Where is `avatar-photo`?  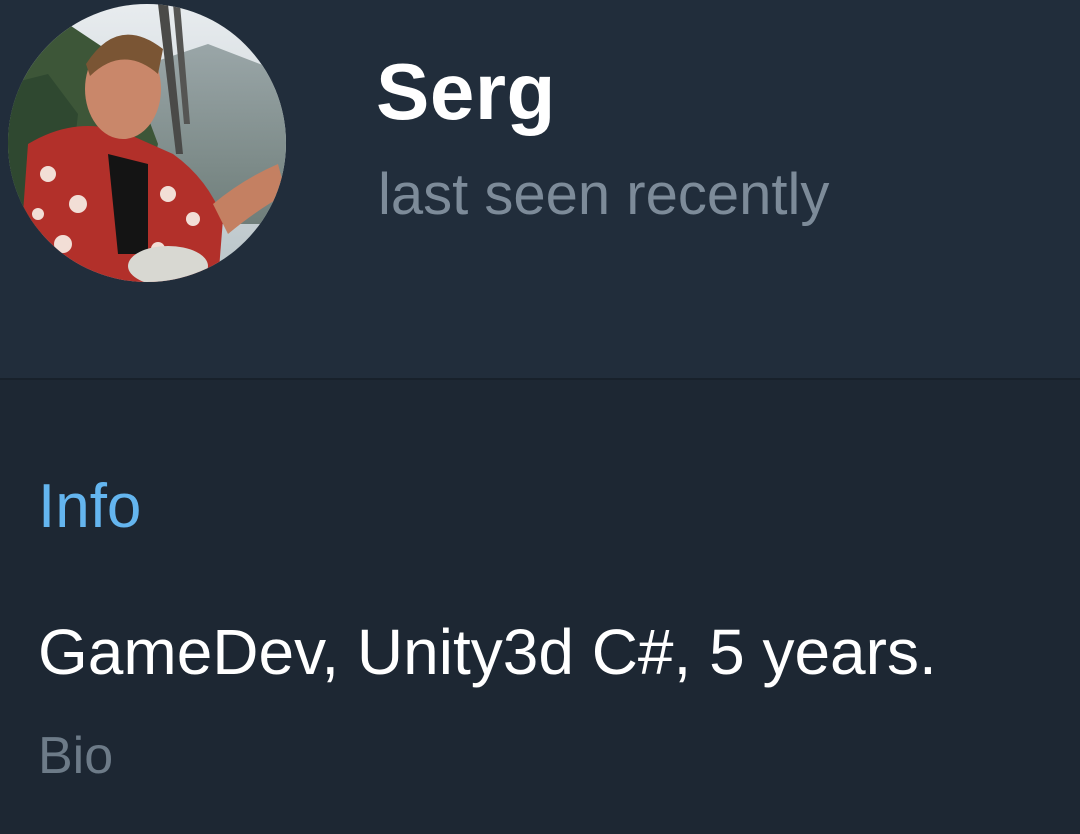
avatar-photo is located at coordinates (147, 143).